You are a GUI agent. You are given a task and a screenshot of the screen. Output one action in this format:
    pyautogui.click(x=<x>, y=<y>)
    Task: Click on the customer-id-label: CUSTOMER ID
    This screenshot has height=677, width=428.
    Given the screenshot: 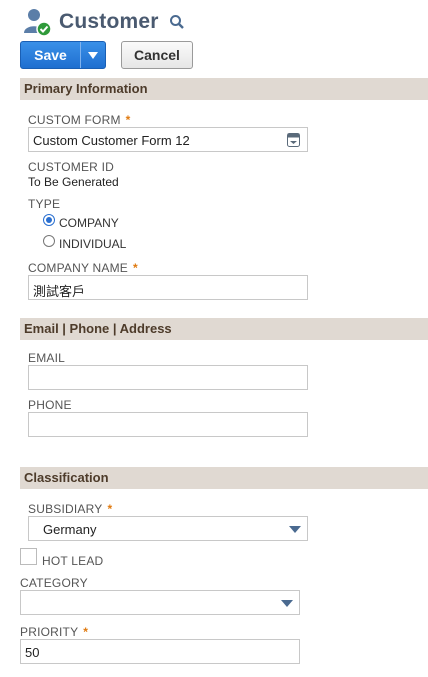 What is the action you would take?
    pyautogui.click(x=71, y=167)
    